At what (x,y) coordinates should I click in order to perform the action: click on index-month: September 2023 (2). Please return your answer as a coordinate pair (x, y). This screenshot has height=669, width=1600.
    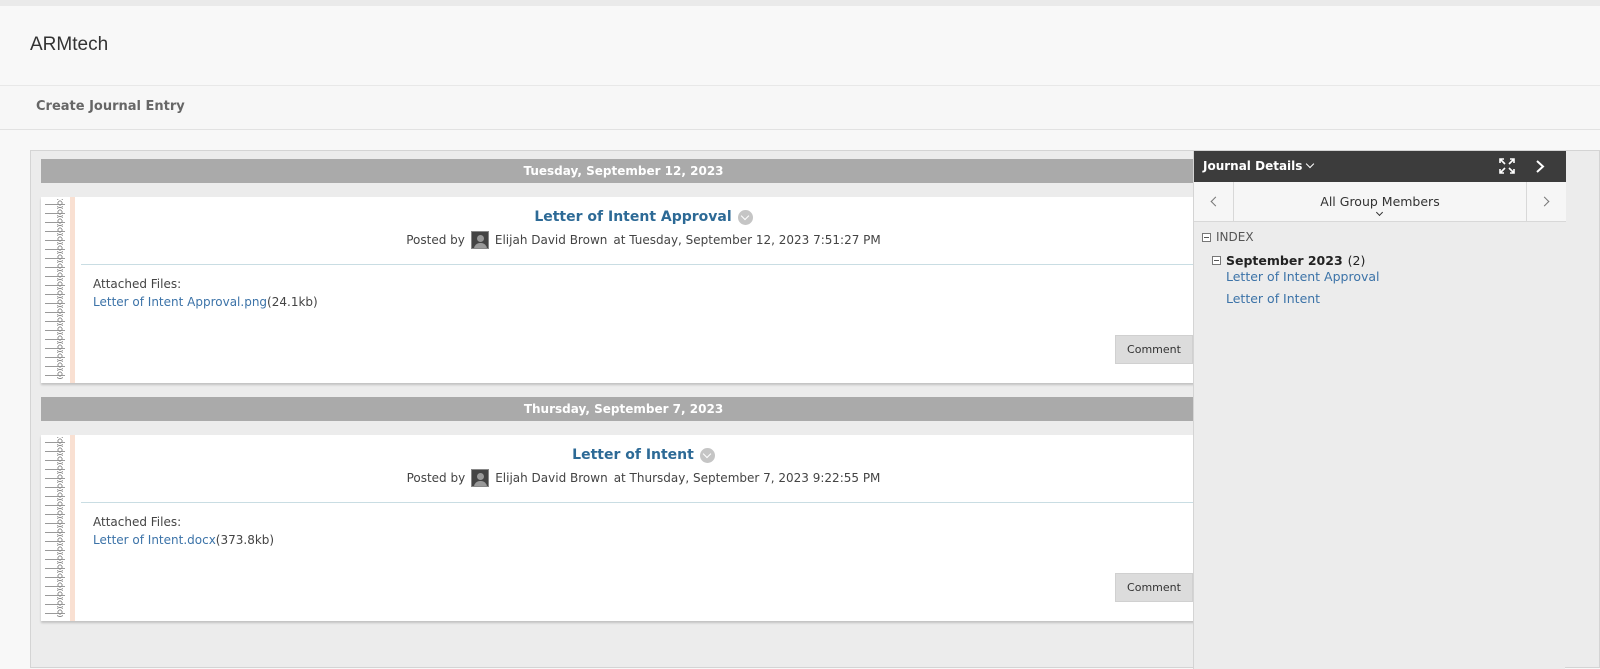
    Looking at the image, I should click on (1288, 260).